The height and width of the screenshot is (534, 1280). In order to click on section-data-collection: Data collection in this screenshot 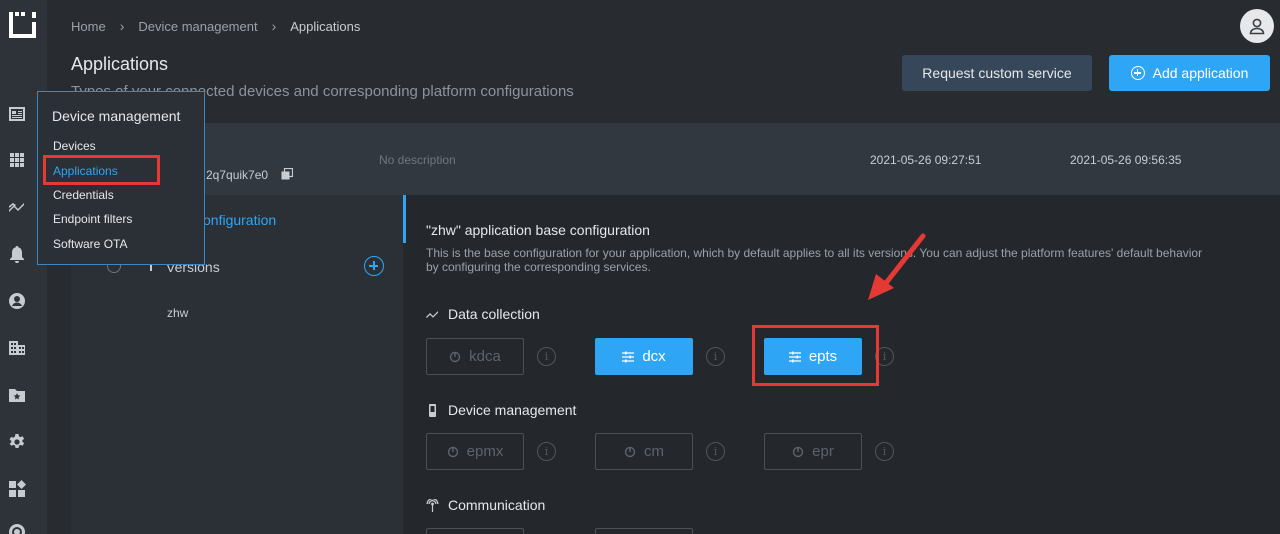, I will do `click(483, 314)`.